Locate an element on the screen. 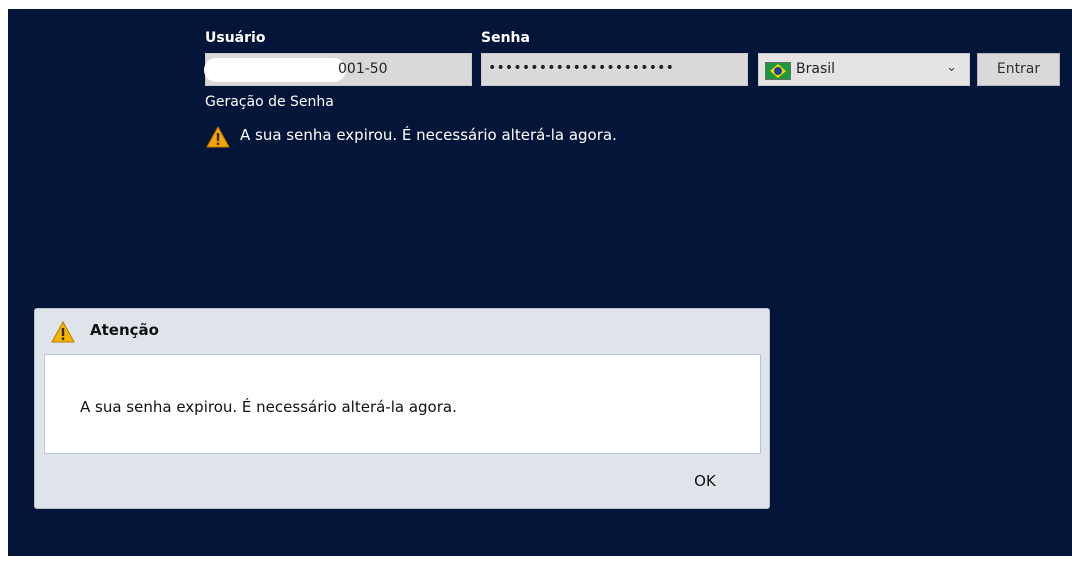  chevron-down-icon: ⌄ is located at coordinates (951, 67).